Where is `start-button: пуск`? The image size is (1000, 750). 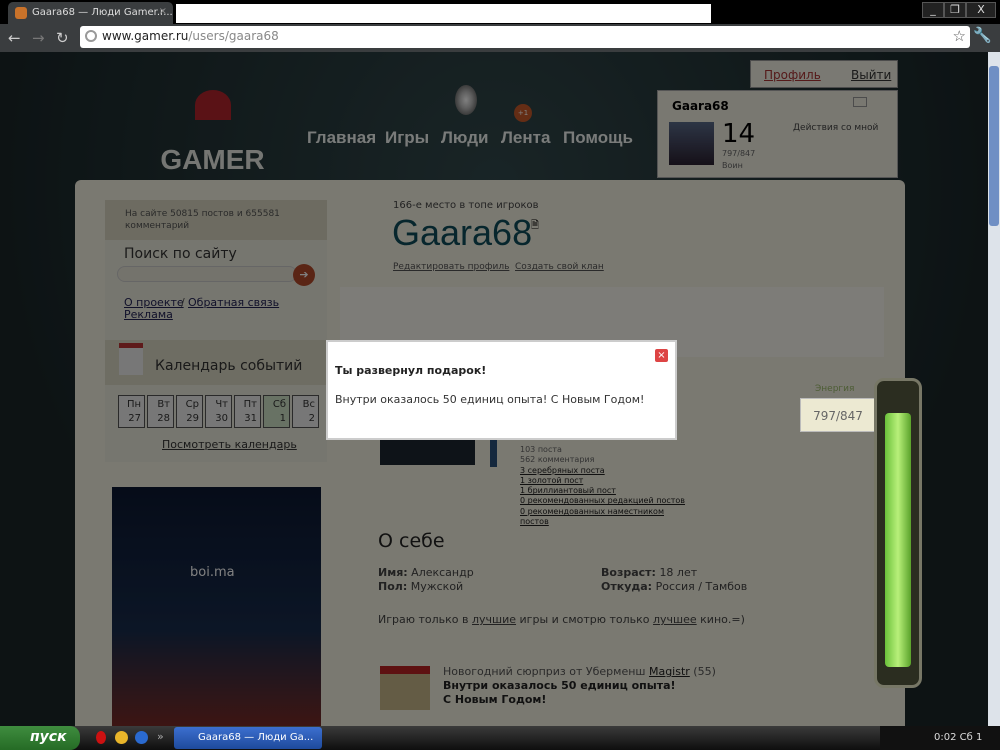 start-button: пуск is located at coordinates (40, 738).